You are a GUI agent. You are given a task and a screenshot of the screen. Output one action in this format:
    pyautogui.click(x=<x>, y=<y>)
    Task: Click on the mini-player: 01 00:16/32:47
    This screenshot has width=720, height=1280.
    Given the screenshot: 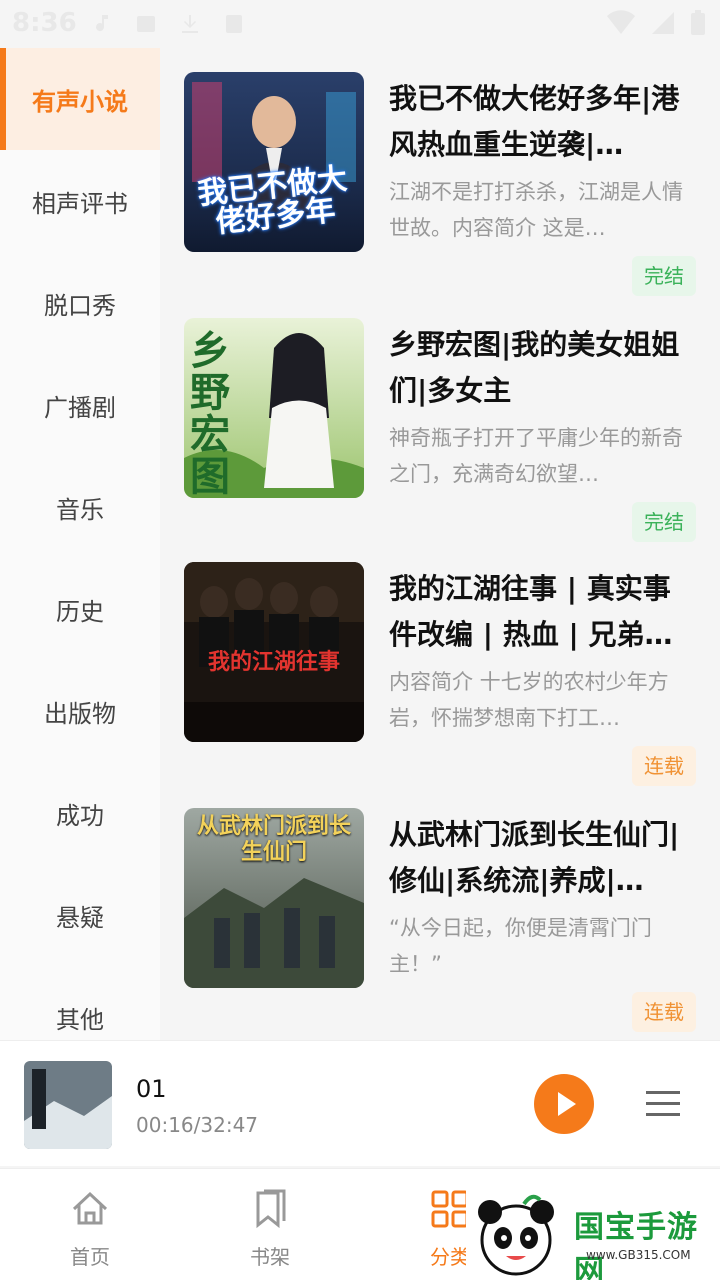 What is the action you would take?
    pyautogui.click(x=360, y=1103)
    